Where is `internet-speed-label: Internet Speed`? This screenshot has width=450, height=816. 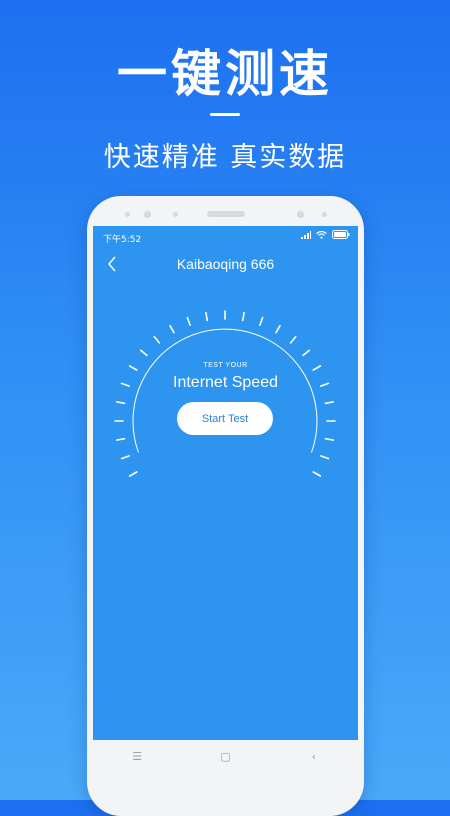
internet-speed-label: Internet Speed is located at coordinates (225, 382).